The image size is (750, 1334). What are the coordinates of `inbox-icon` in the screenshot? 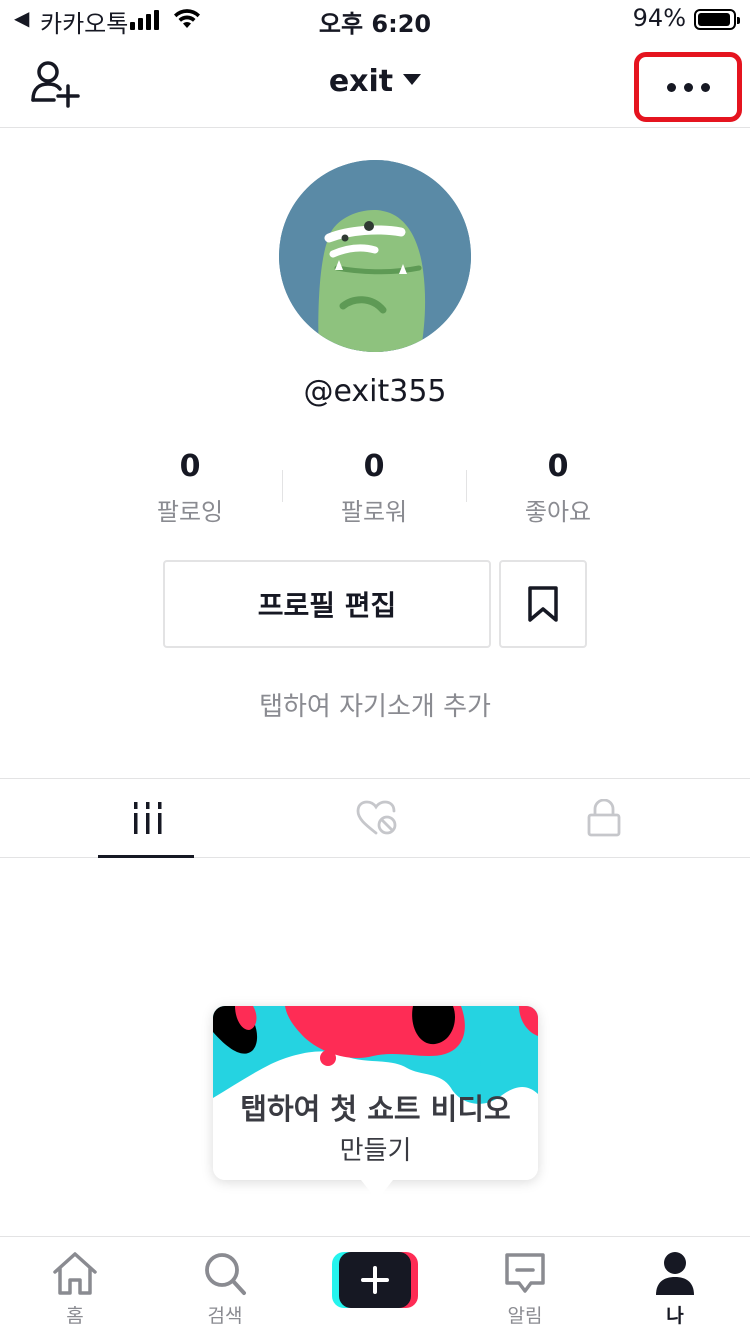 It's located at (525, 1273).